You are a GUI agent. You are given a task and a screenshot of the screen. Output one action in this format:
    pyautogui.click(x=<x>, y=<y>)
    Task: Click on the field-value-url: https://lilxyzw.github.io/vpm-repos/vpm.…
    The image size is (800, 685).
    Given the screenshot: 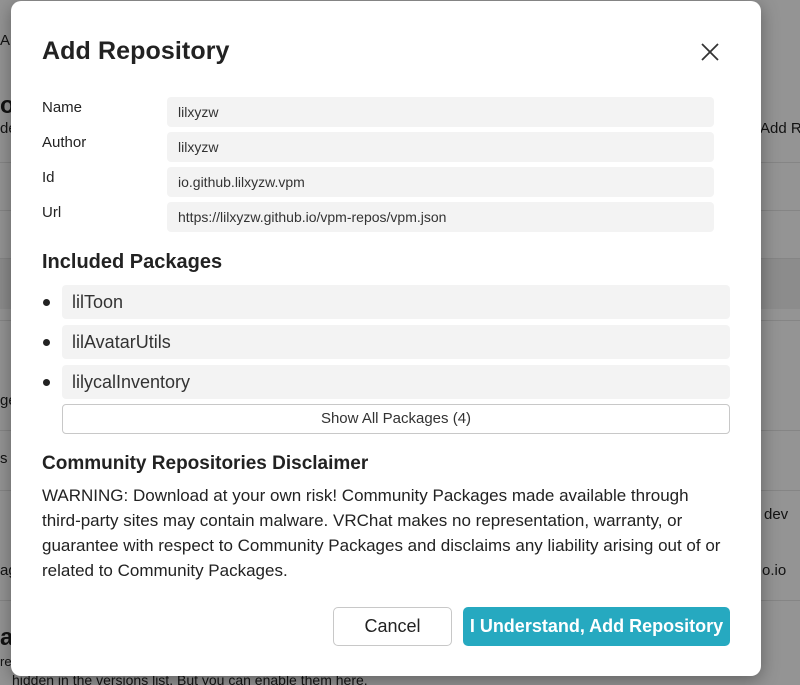 What is the action you would take?
    pyautogui.click(x=440, y=217)
    